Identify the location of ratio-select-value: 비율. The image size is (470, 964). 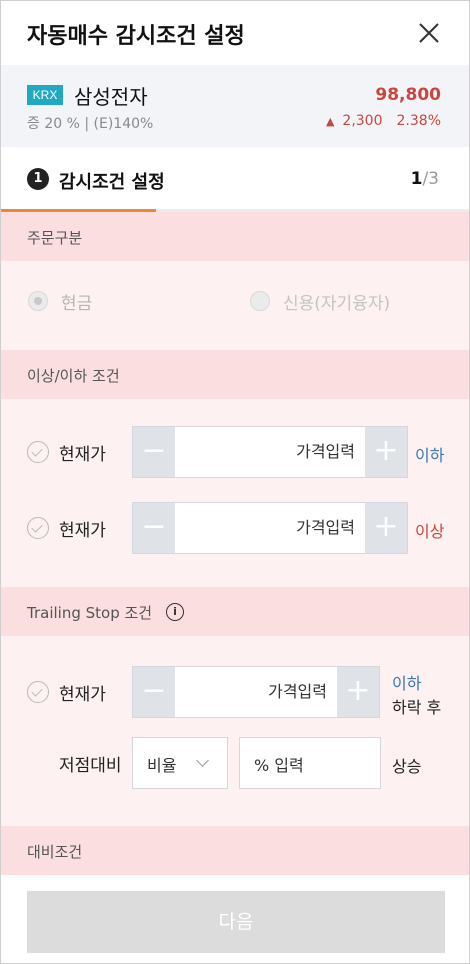
(162, 765).